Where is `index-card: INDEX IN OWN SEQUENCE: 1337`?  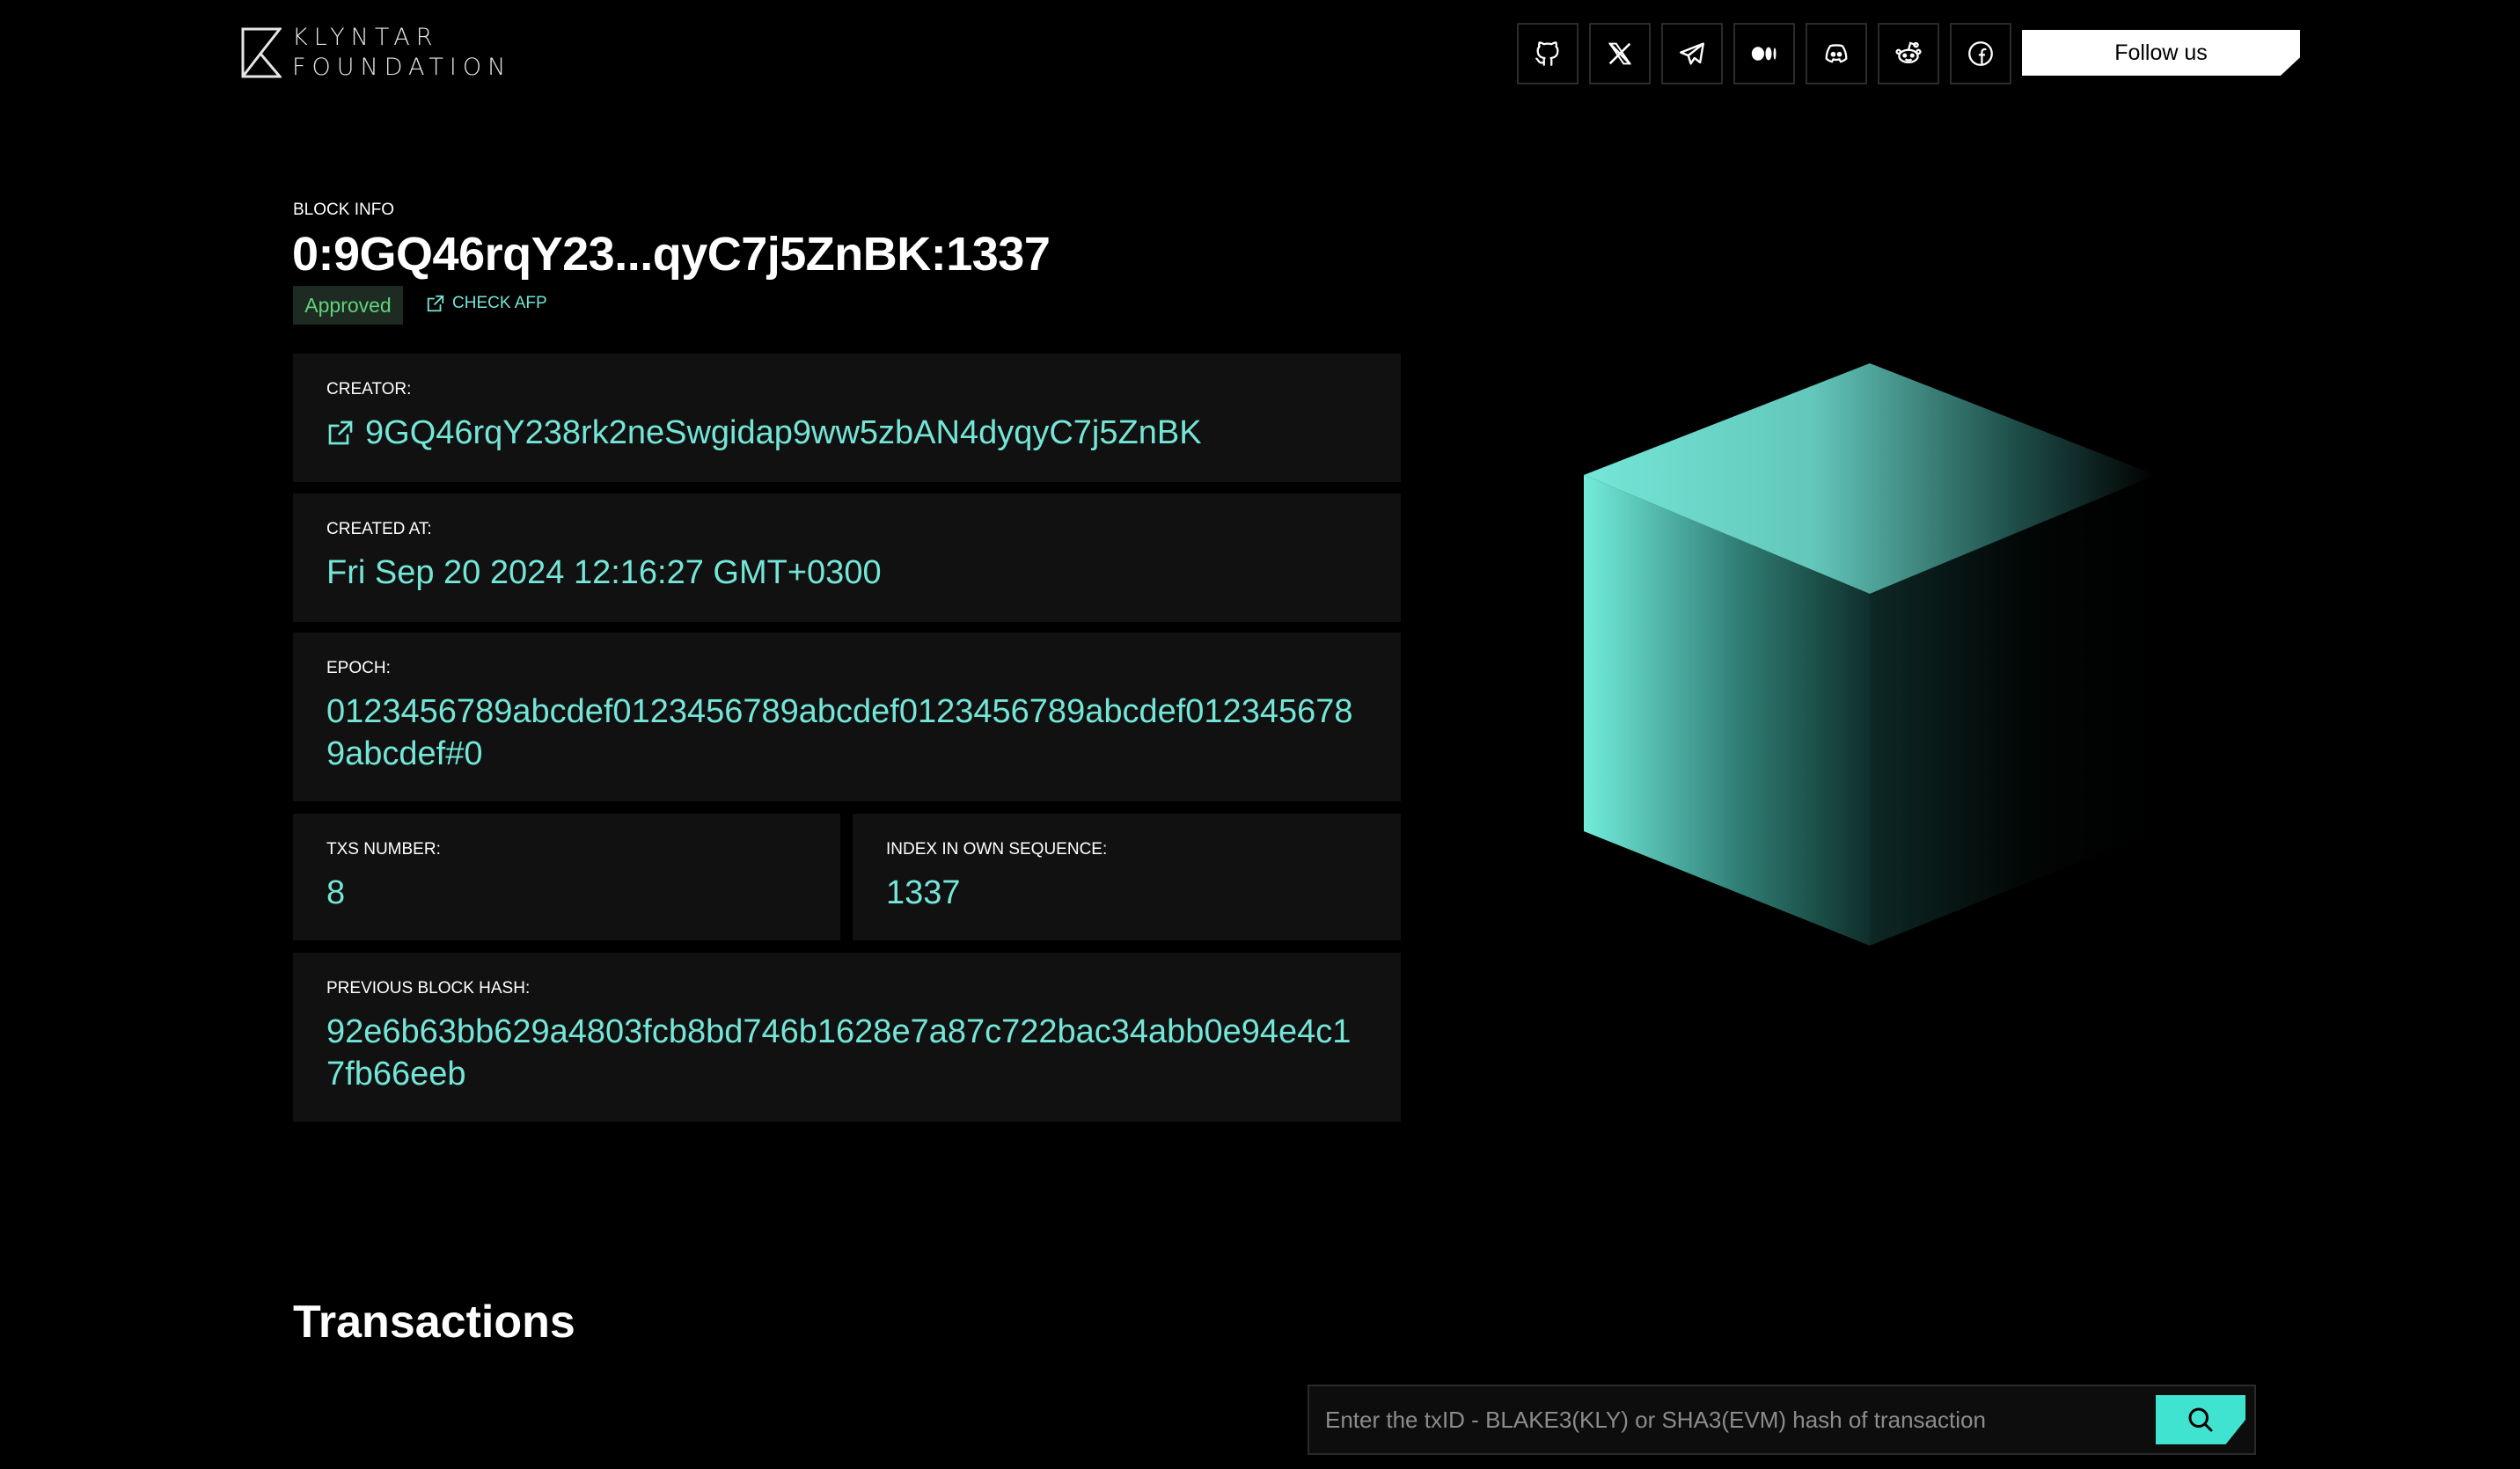 index-card: INDEX IN OWN SEQUENCE: 1337 is located at coordinates (1127, 877).